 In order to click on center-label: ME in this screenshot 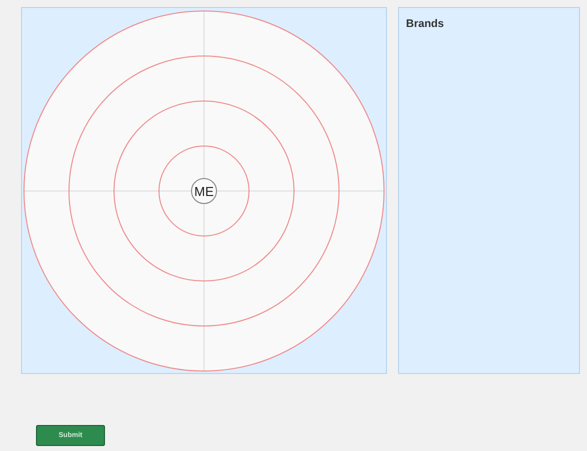, I will do `click(204, 191)`.